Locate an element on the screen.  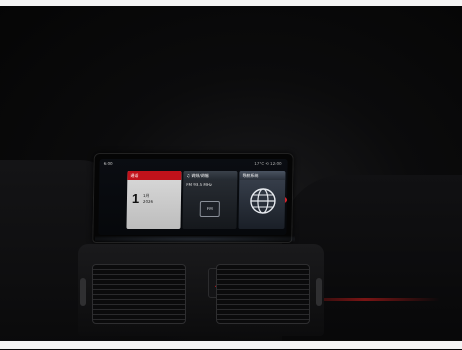
image-border-top is located at coordinates (231, 3).